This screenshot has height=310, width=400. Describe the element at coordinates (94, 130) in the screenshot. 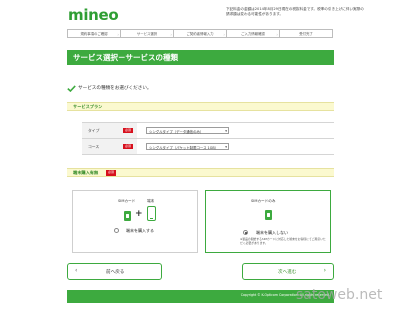

I see `type-label: タイプ` at that location.